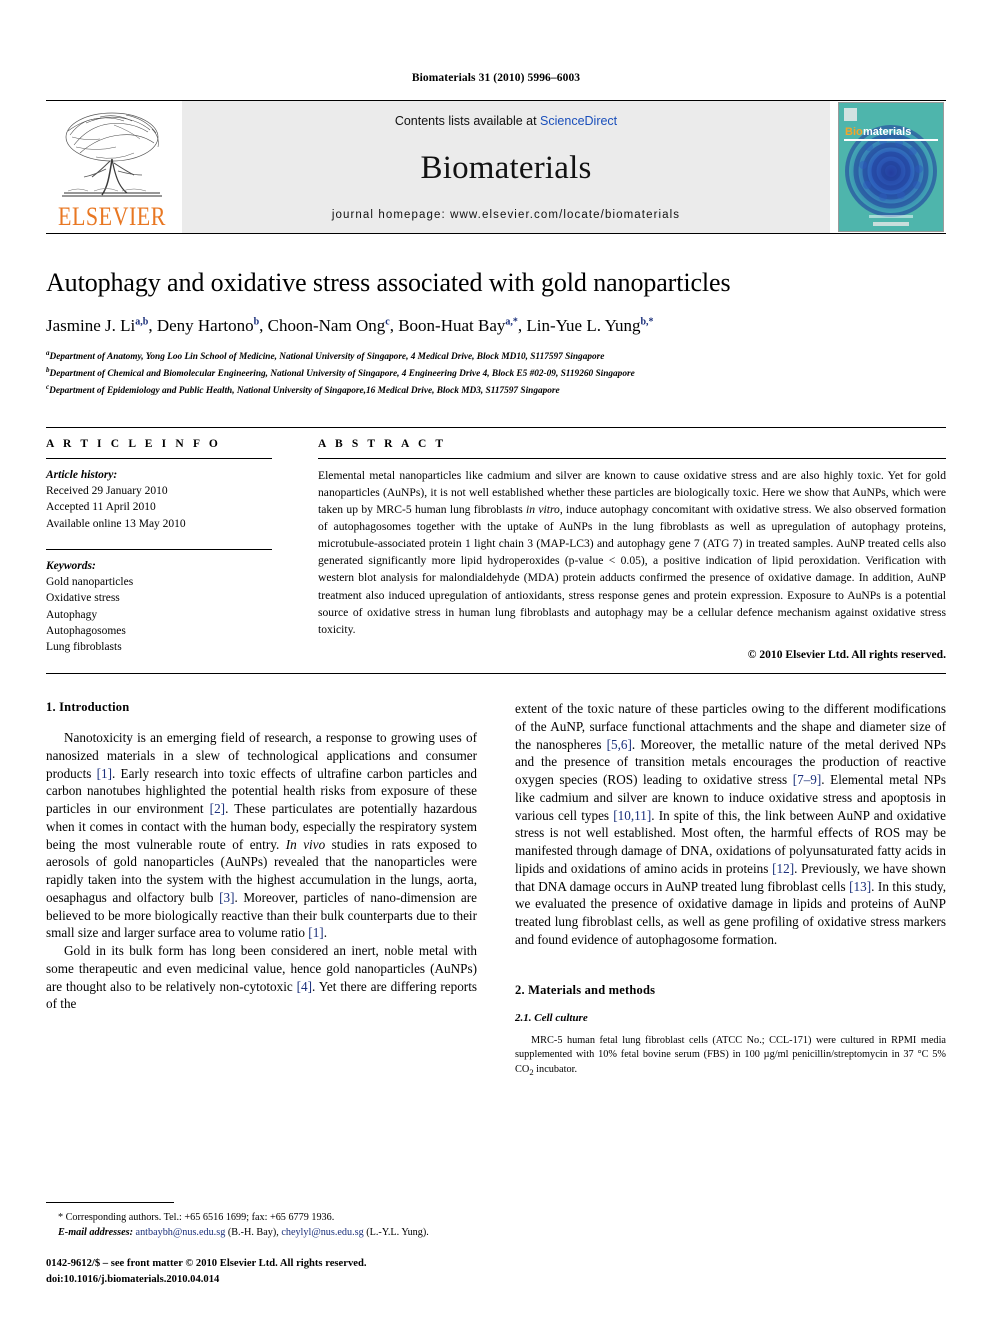  What do you see at coordinates (315, 932) in the screenshot?
I see `citation-ref-1b: [1]` at bounding box center [315, 932].